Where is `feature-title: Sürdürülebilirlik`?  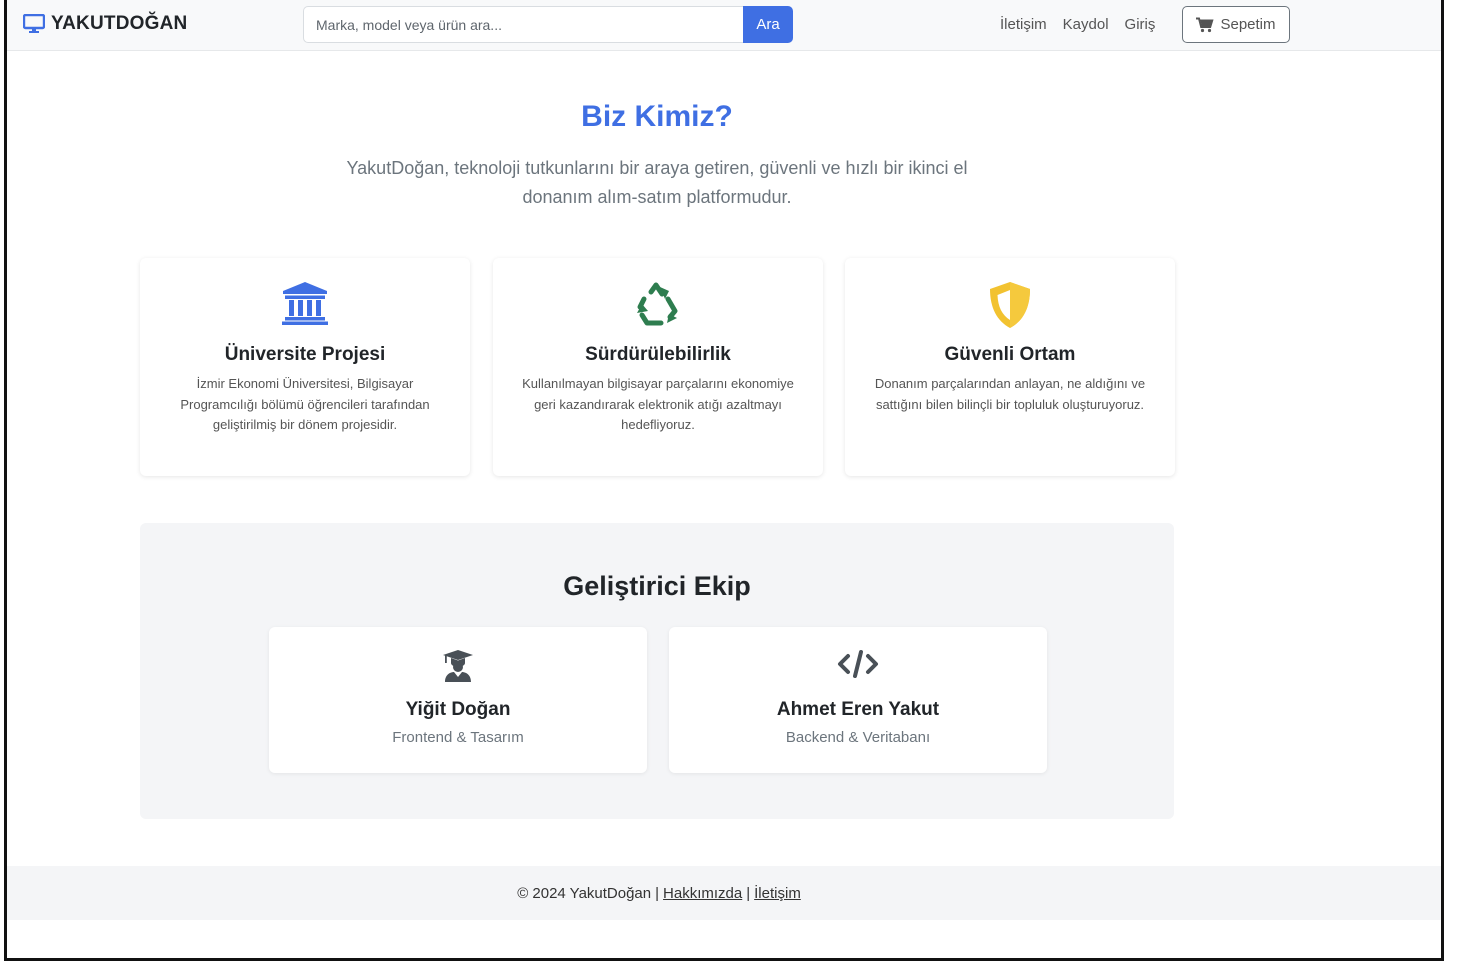
feature-title: Sürdürülebilirlik is located at coordinates (658, 354).